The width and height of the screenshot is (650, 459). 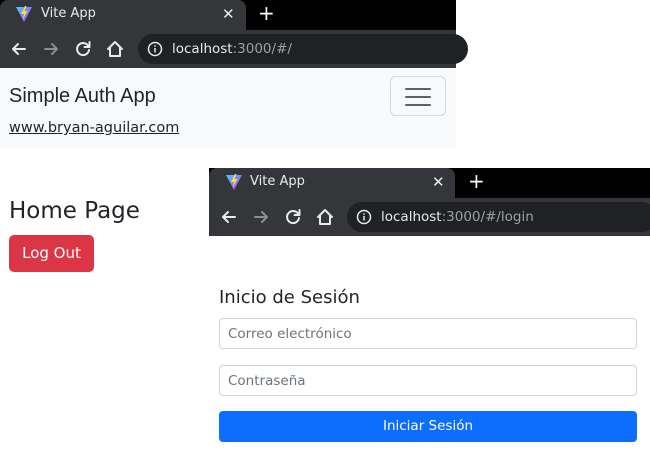 I want to click on password-field, so click(x=428, y=380).